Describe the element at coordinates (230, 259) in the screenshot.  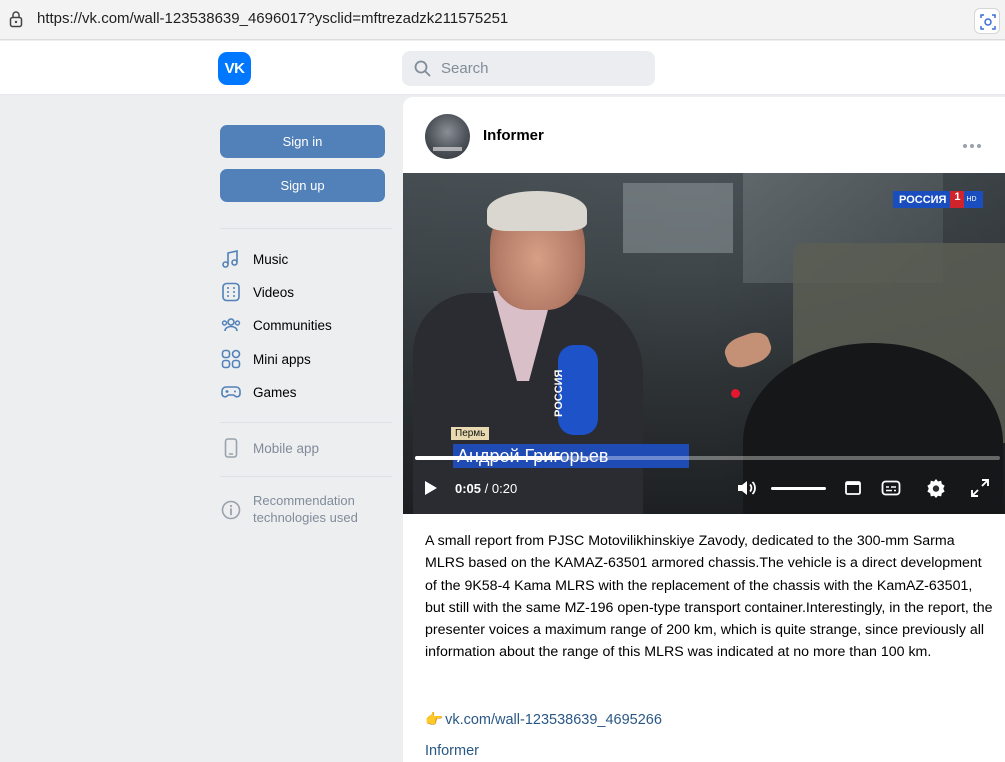
I see `music-note-icon` at that location.